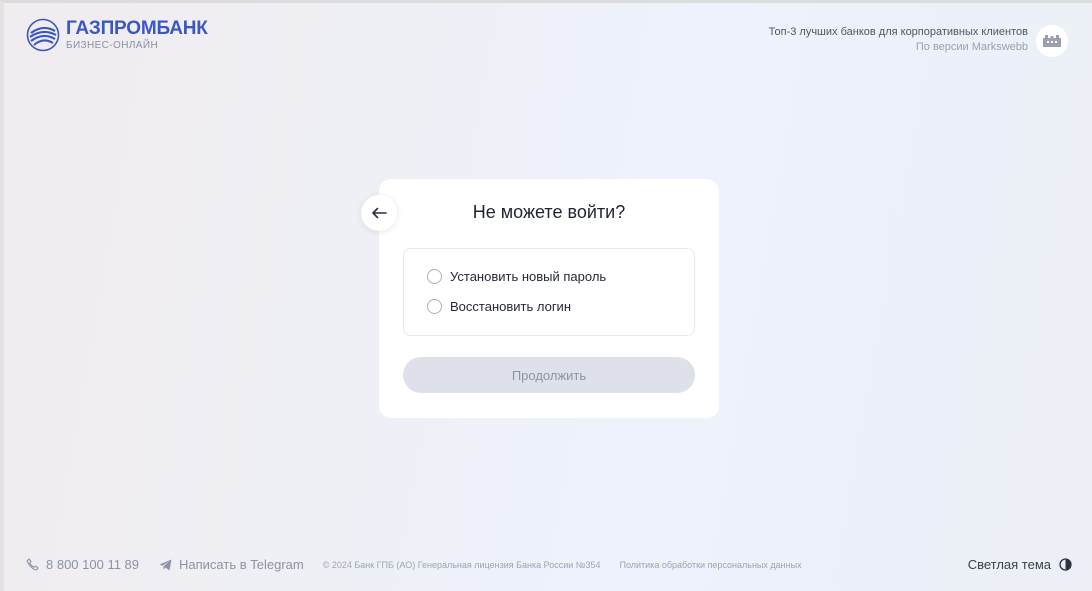 The image size is (1092, 591). I want to click on option-new-password: Установить новый пароль, so click(516, 276).